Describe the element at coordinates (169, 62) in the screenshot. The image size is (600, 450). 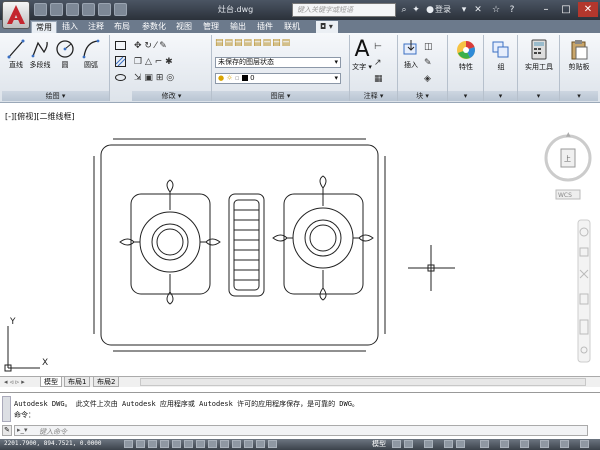
I see `explode-icon: ✱` at that location.